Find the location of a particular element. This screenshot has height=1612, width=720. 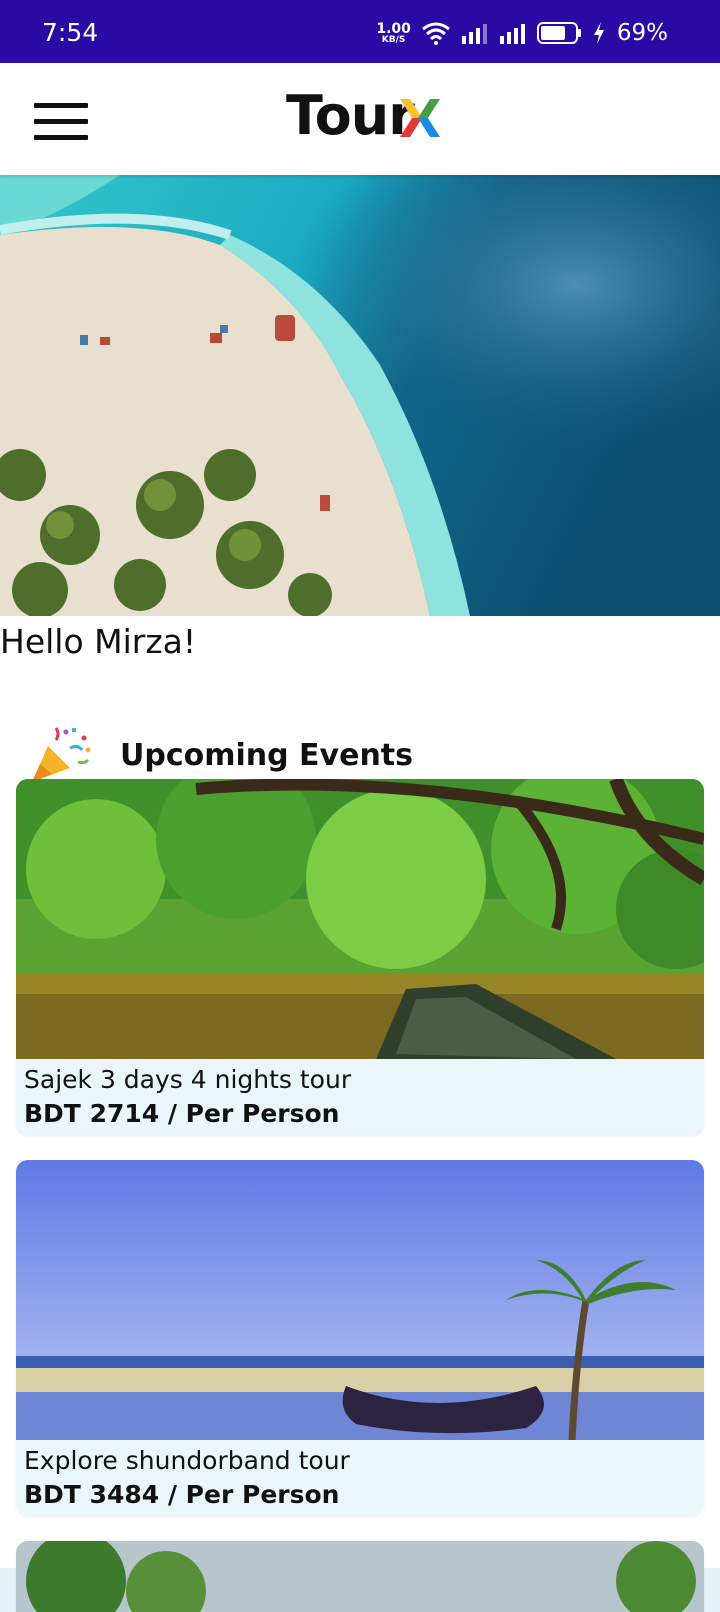

signal-1-icon is located at coordinates (474, 34).